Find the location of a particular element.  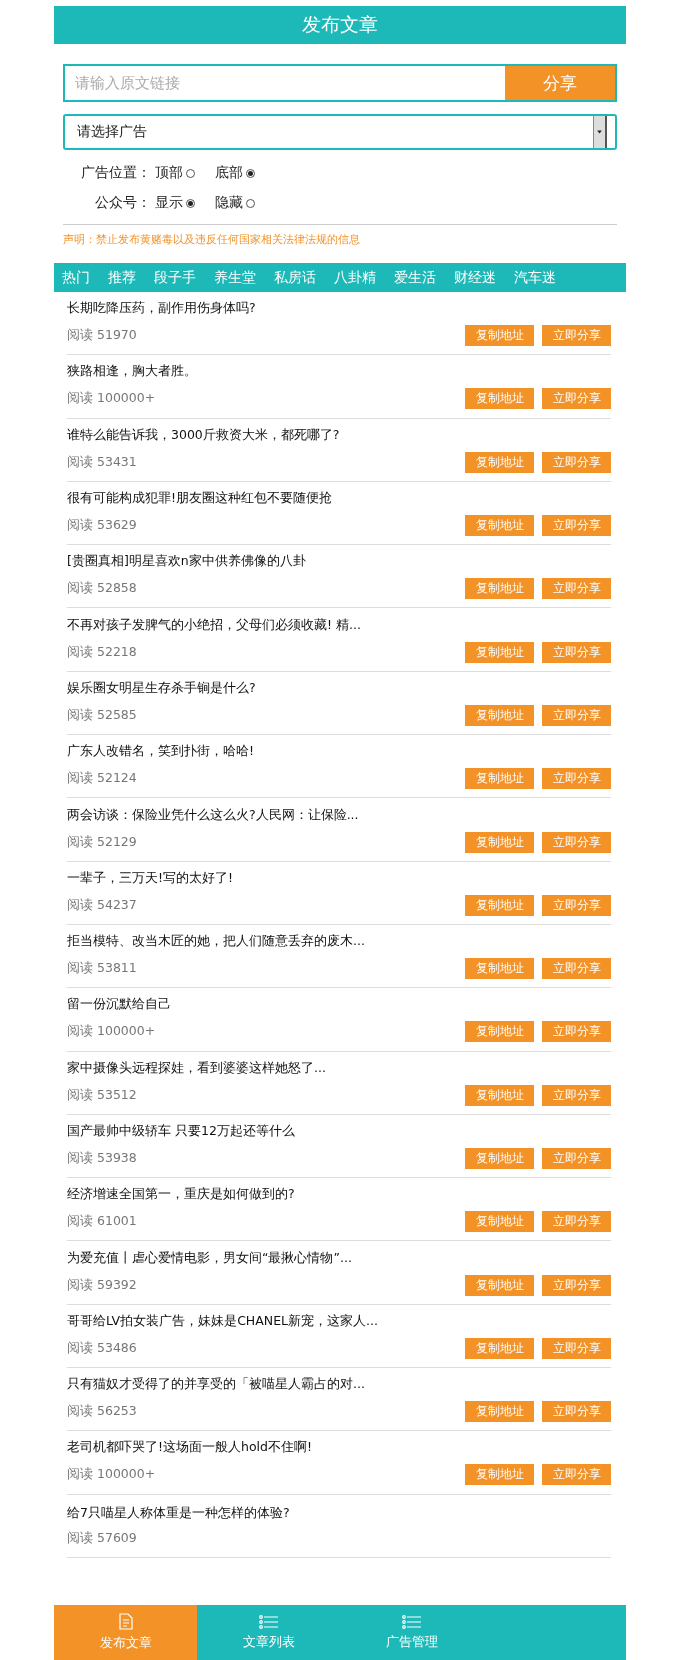

read-count: 阅读 52218 is located at coordinates (102, 652).